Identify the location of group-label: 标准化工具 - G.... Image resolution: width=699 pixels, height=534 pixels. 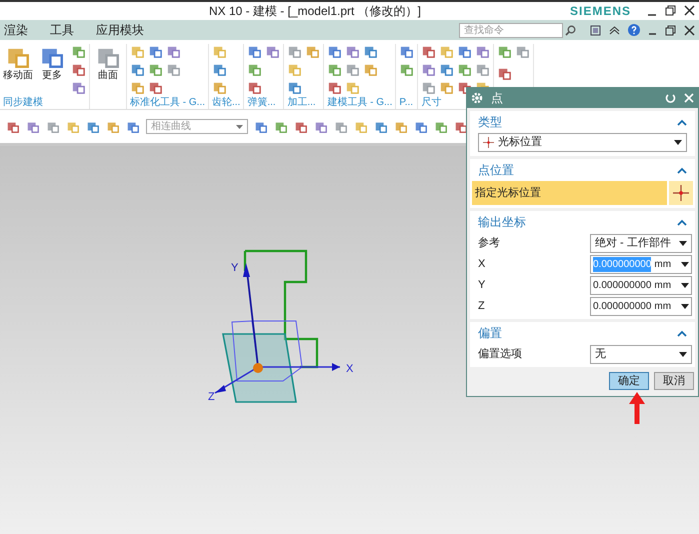
(167, 102).